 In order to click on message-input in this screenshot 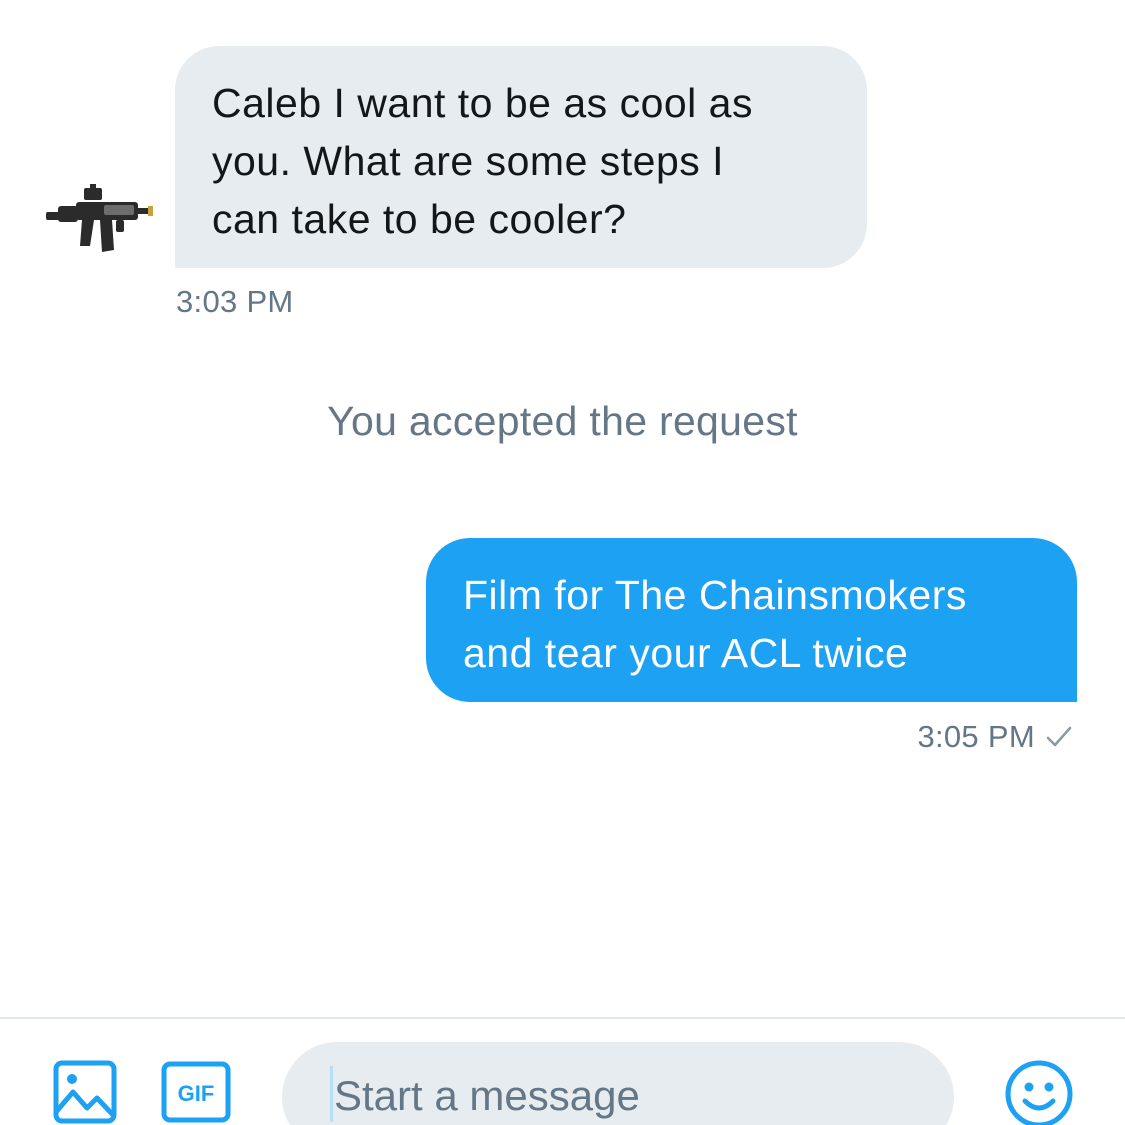, I will do `click(624, 1096)`.